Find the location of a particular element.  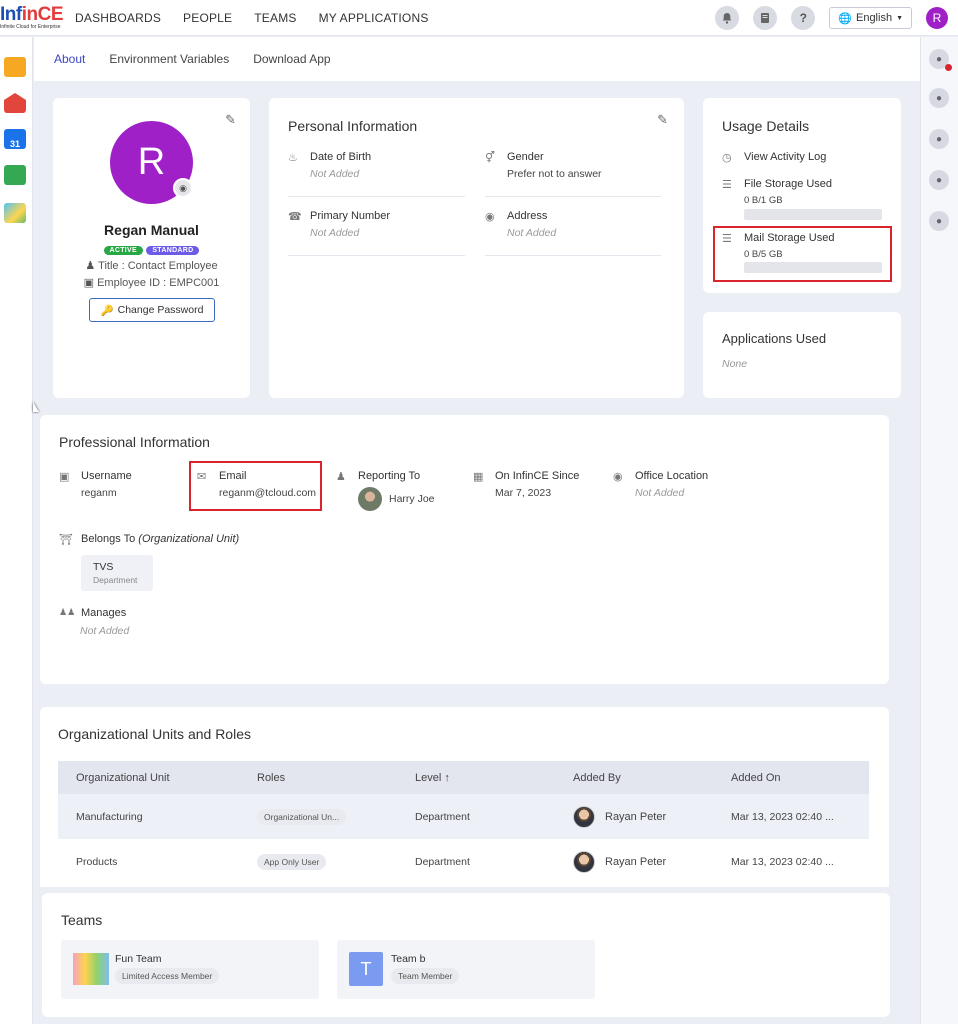

change-password-button: 🔑 Change Password is located at coordinates (152, 310).